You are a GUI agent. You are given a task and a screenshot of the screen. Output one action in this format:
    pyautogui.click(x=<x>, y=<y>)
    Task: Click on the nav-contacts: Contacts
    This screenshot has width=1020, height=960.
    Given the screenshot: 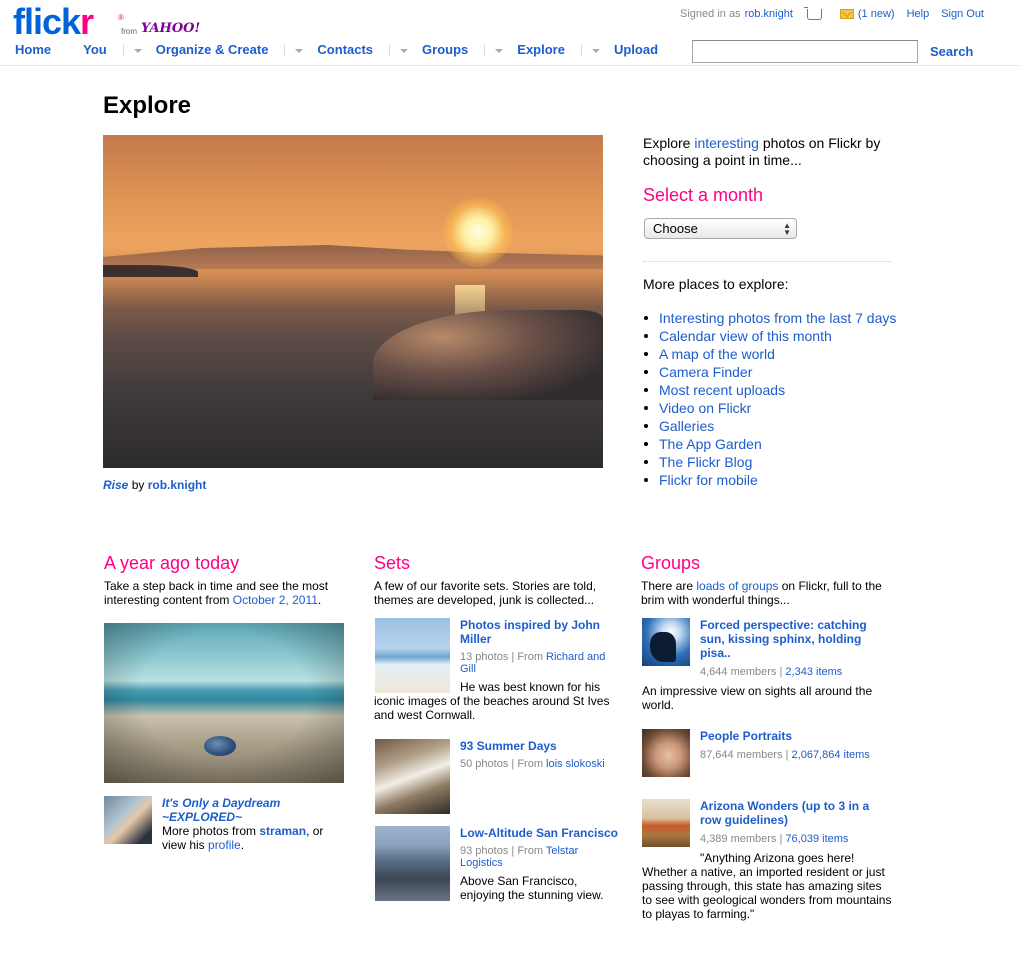 What is the action you would take?
    pyautogui.click(x=345, y=49)
    